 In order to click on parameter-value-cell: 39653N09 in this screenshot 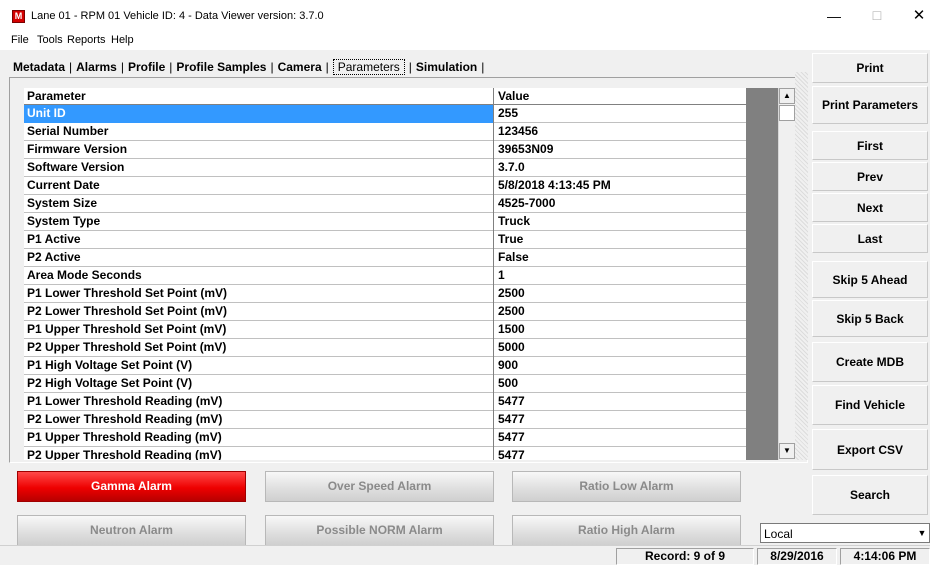, I will do `click(526, 149)`.